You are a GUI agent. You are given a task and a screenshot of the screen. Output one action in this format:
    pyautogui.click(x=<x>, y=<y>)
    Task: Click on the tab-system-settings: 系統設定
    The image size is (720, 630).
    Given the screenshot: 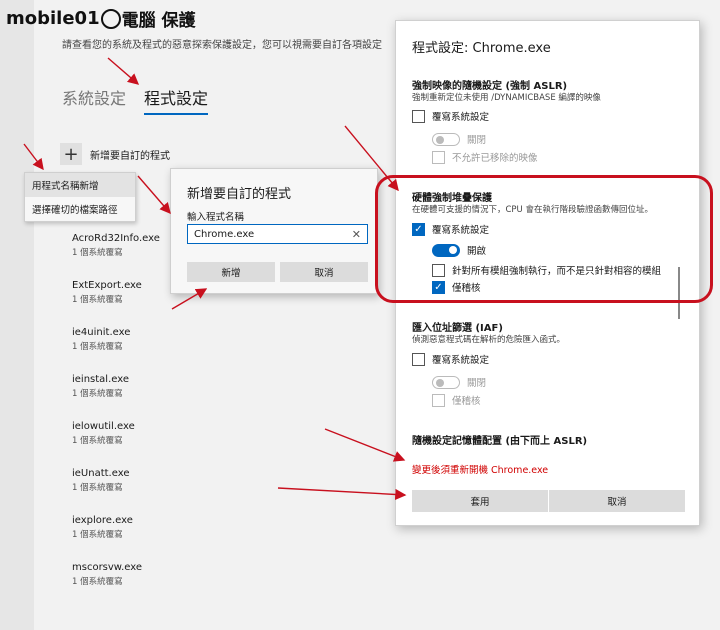 What is the action you would take?
    pyautogui.click(x=94, y=100)
    